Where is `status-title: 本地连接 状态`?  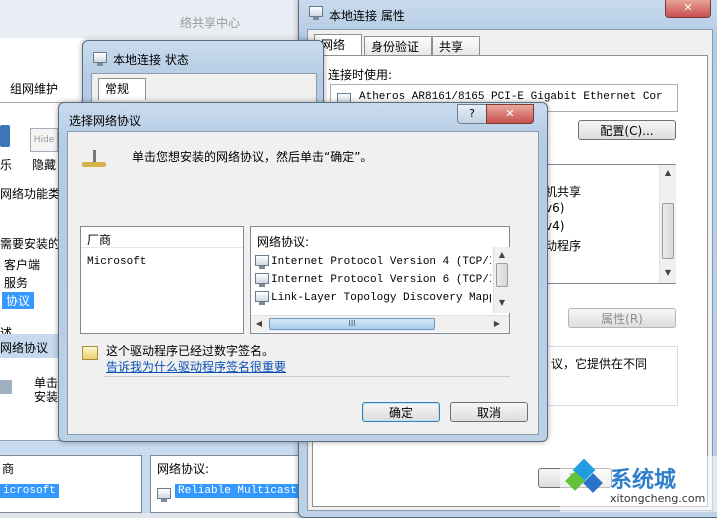 status-title: 本地连接 状态 is located at coordinates (151, 60).